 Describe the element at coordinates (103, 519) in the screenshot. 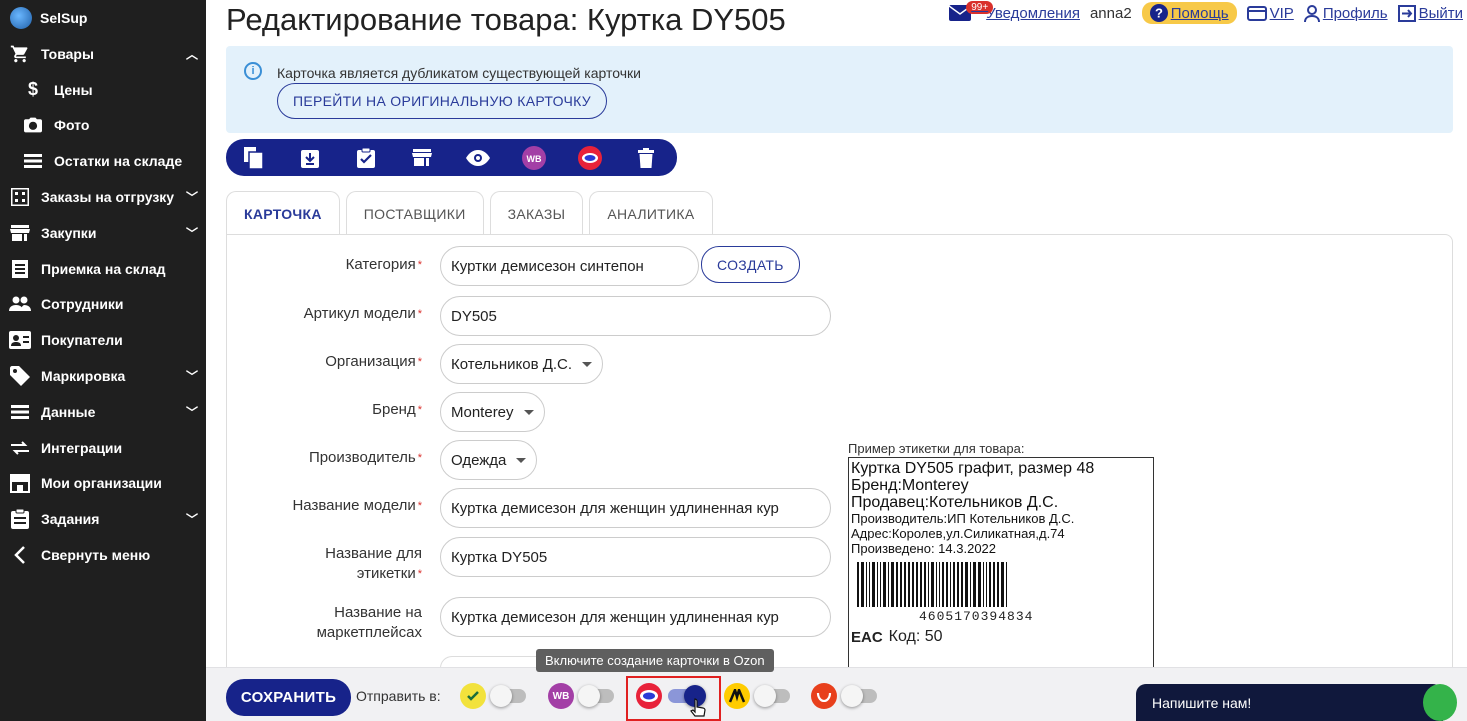

I see `sidebar-item-tasks: Задания ﹀` at that location.